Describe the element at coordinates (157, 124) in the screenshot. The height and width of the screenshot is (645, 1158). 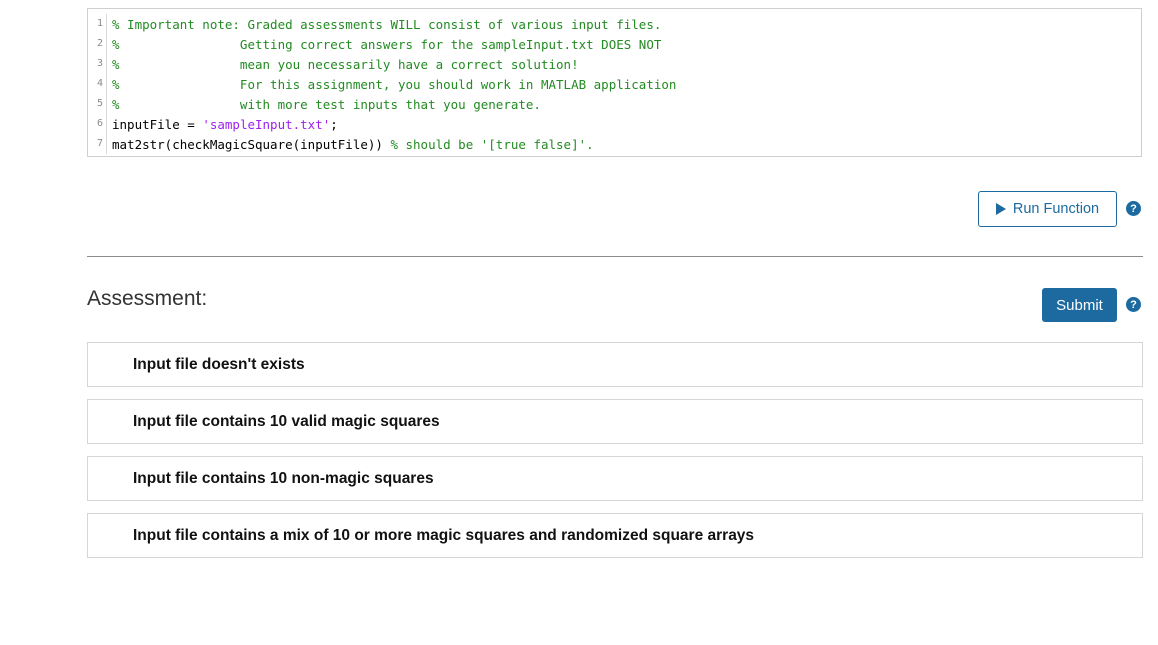
I see `code-token: inputFile =` at that location.